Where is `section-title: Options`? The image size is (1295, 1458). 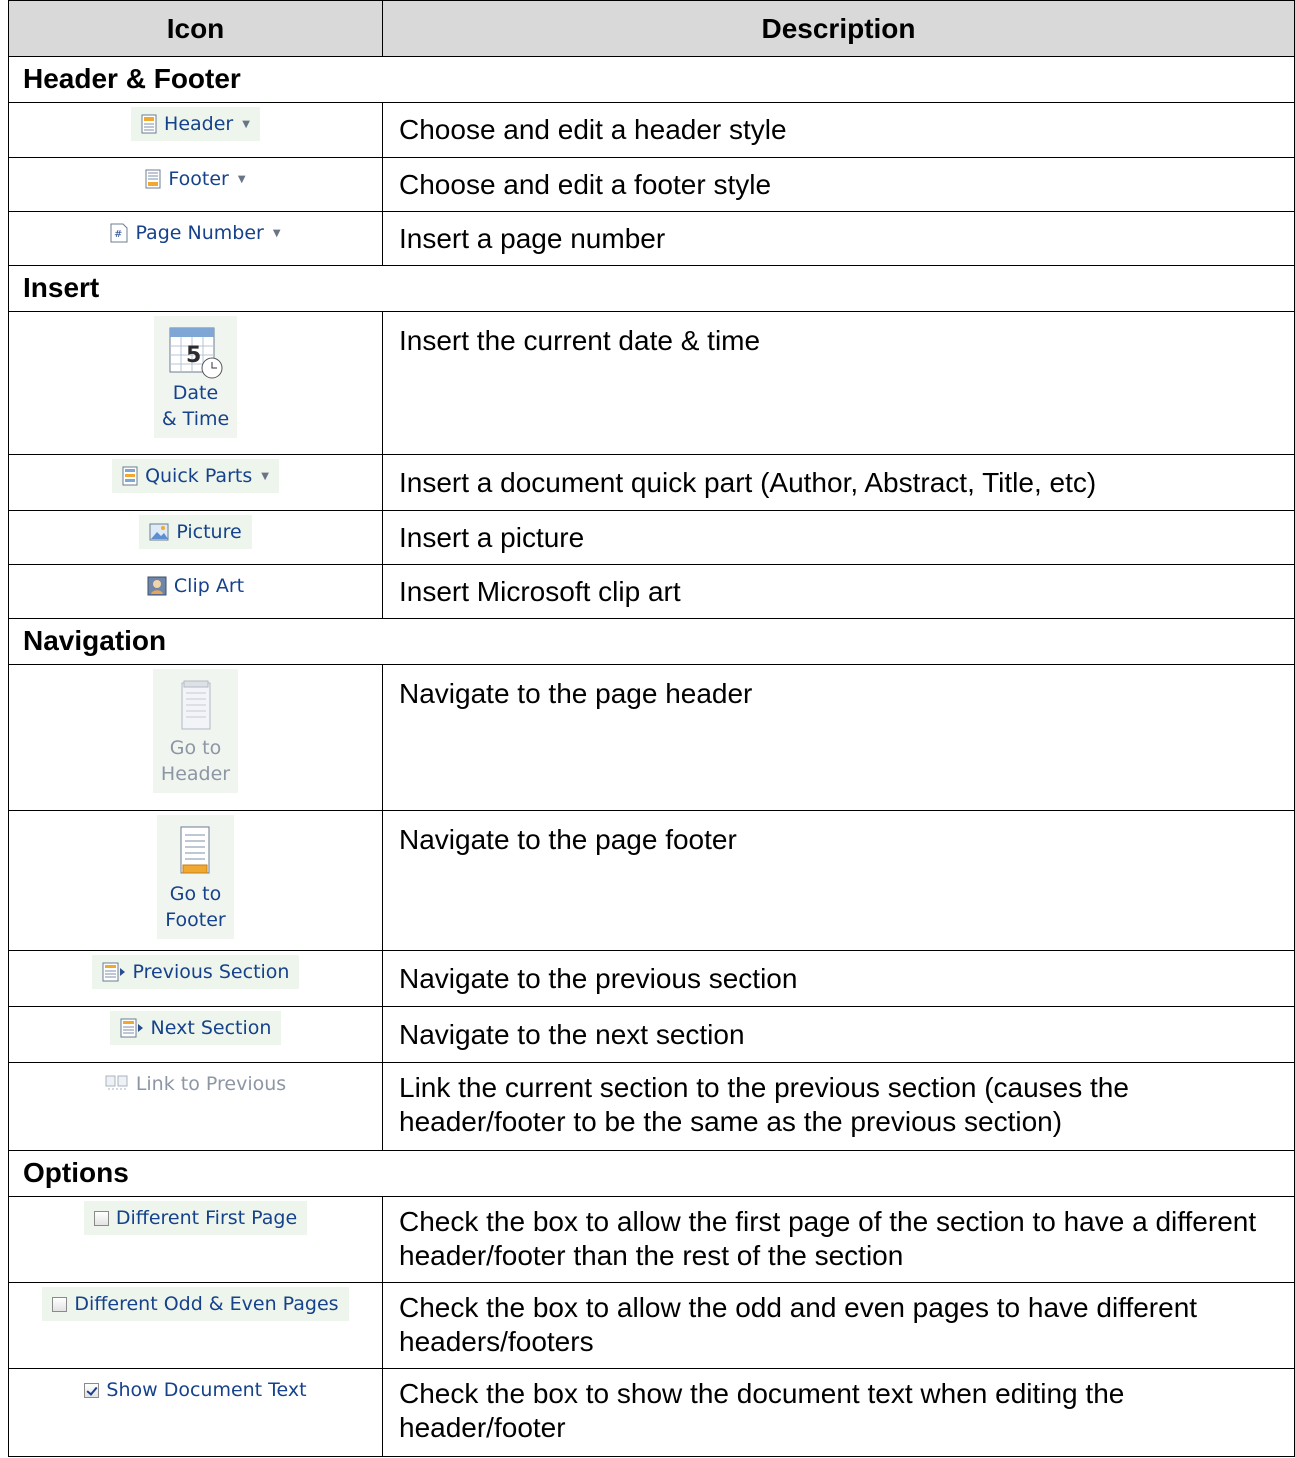
section-title: Options is located at coordinates (651, 1173).